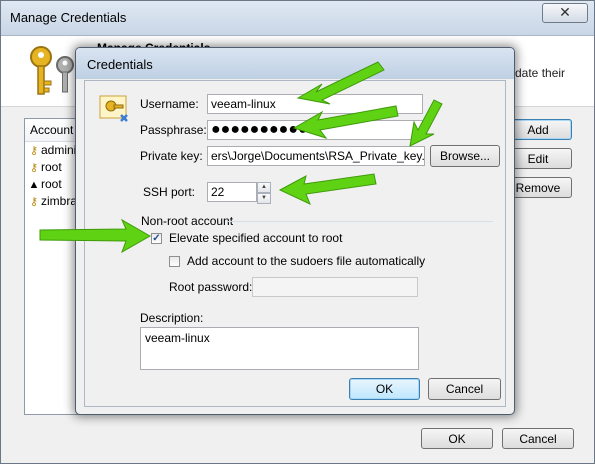  What do you see at coordinates (464, 389) in the screenshot?
I see `dialog-cancel-button: Cancel` at bounding box center [464, 389].